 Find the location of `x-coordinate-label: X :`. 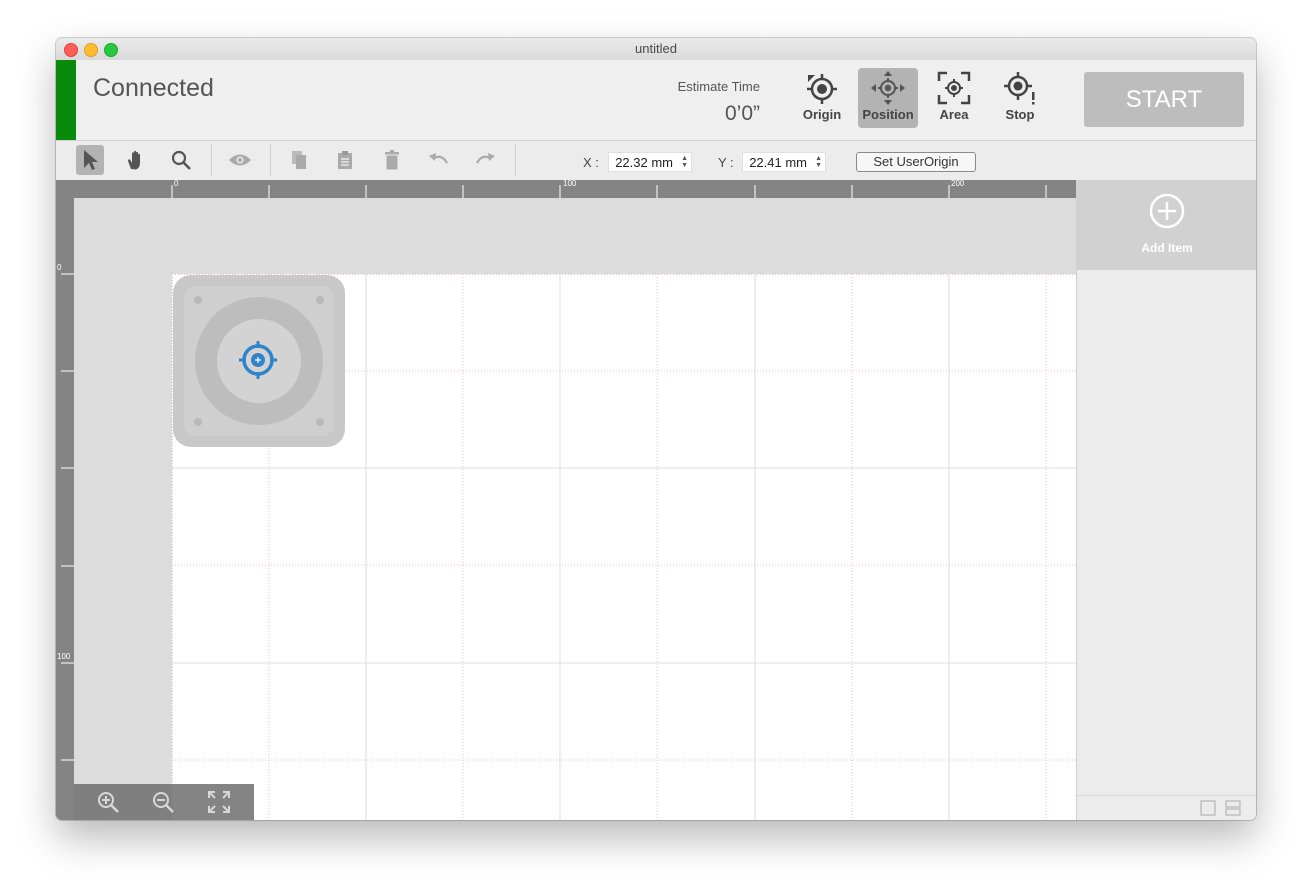

x-coordinate-label: X : is located at coordinates (591, 162).